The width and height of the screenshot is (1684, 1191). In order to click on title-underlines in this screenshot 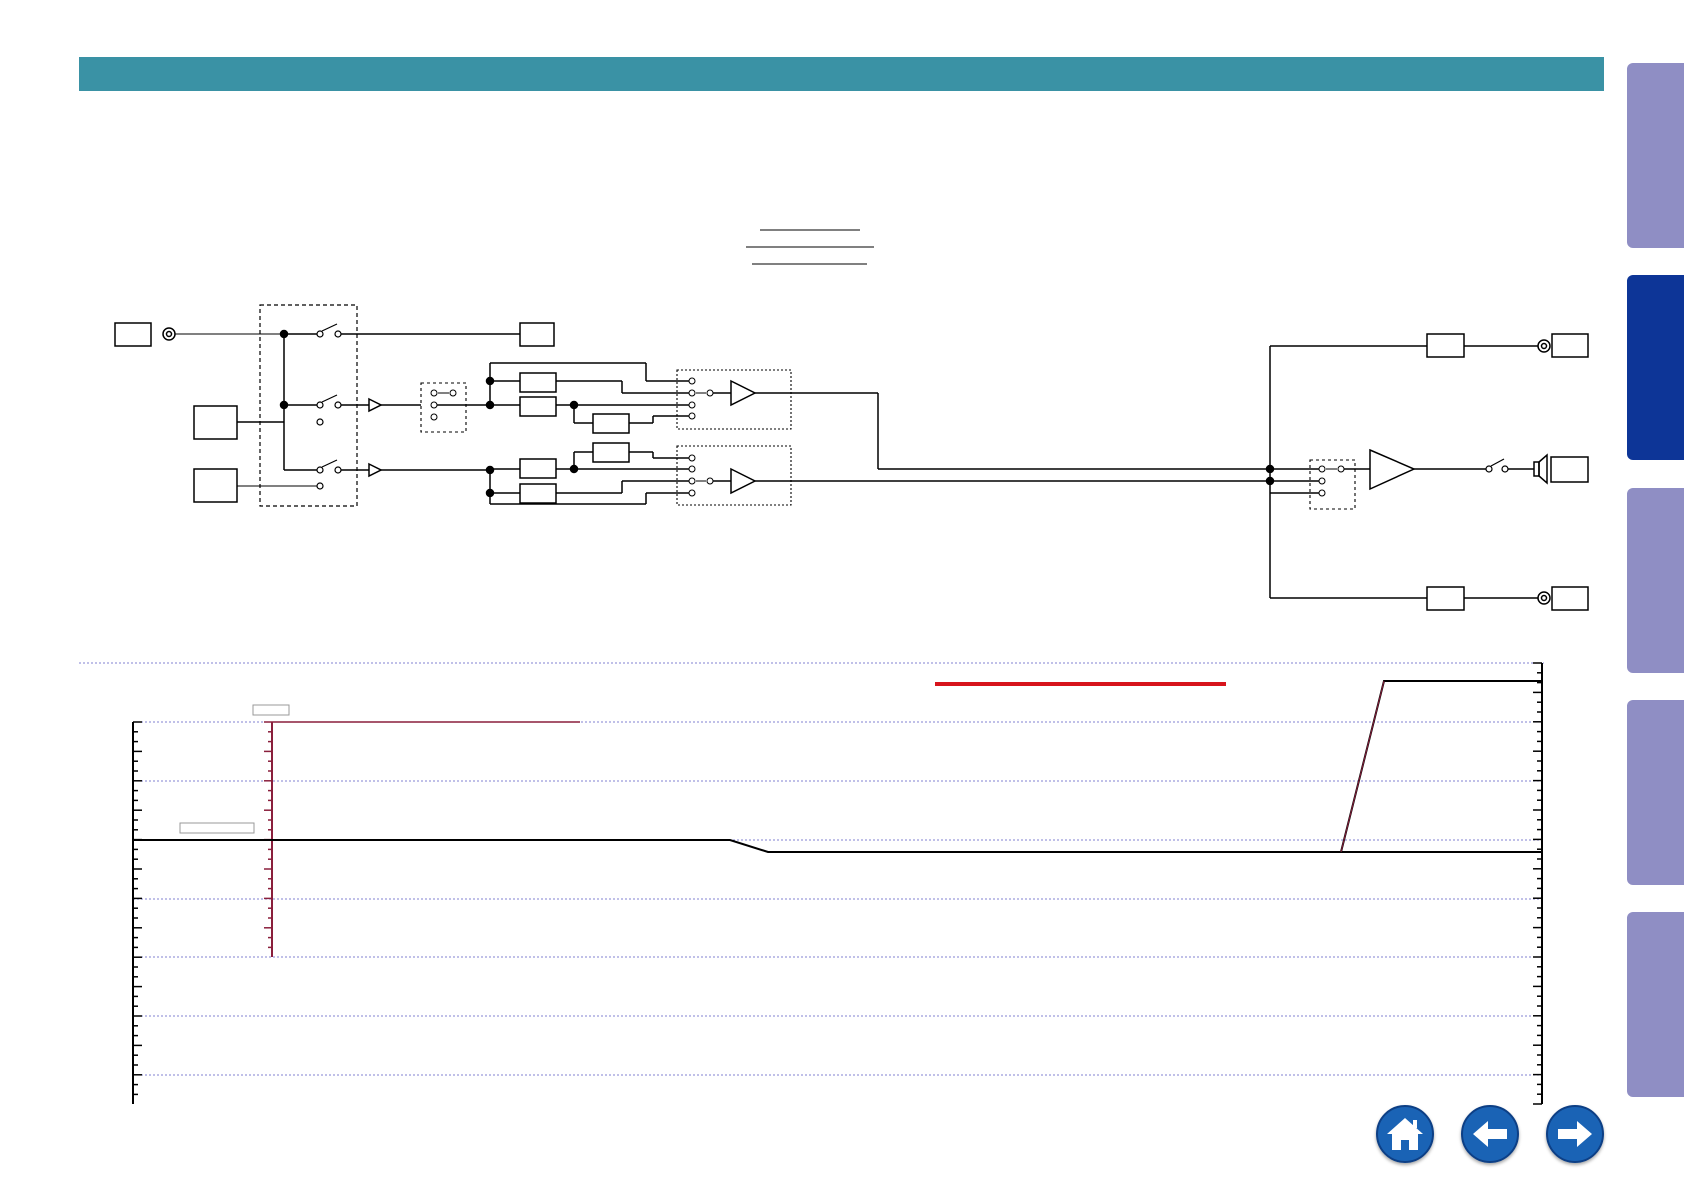, I will do `click(810, 247)`.